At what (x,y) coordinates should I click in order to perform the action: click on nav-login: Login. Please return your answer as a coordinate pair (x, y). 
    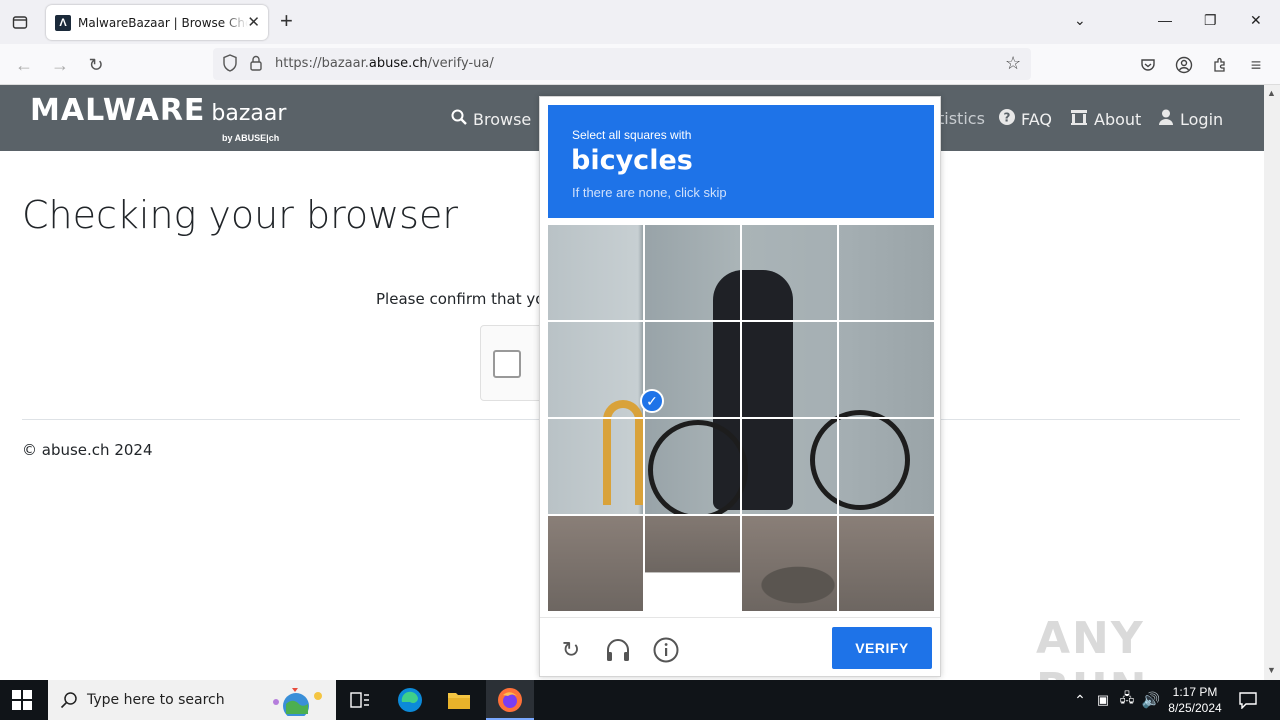
    Looking at the image, I should click on (1190, 119).